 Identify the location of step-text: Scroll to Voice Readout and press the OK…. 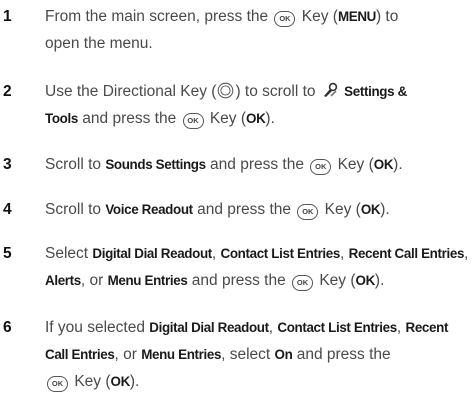
(217, 210).